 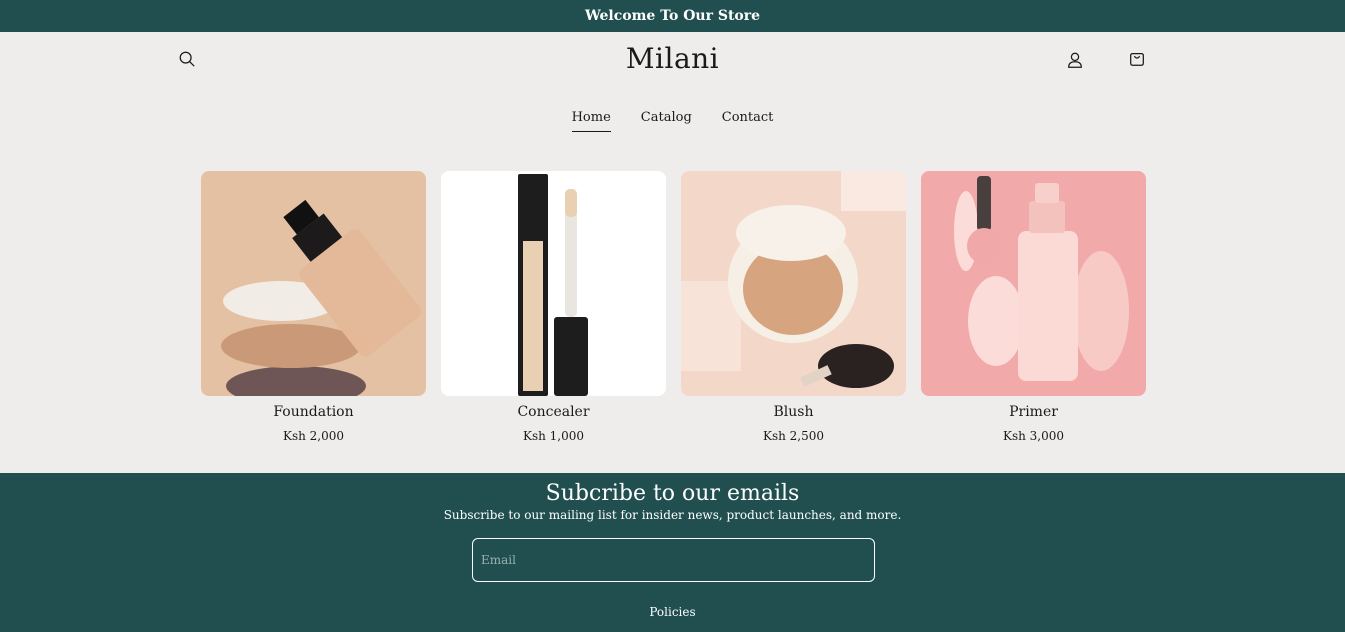 What do you see at coordinates (1137, 59) in the screenshot?
I see `cart-icon` at bounding box center [1137, 59].